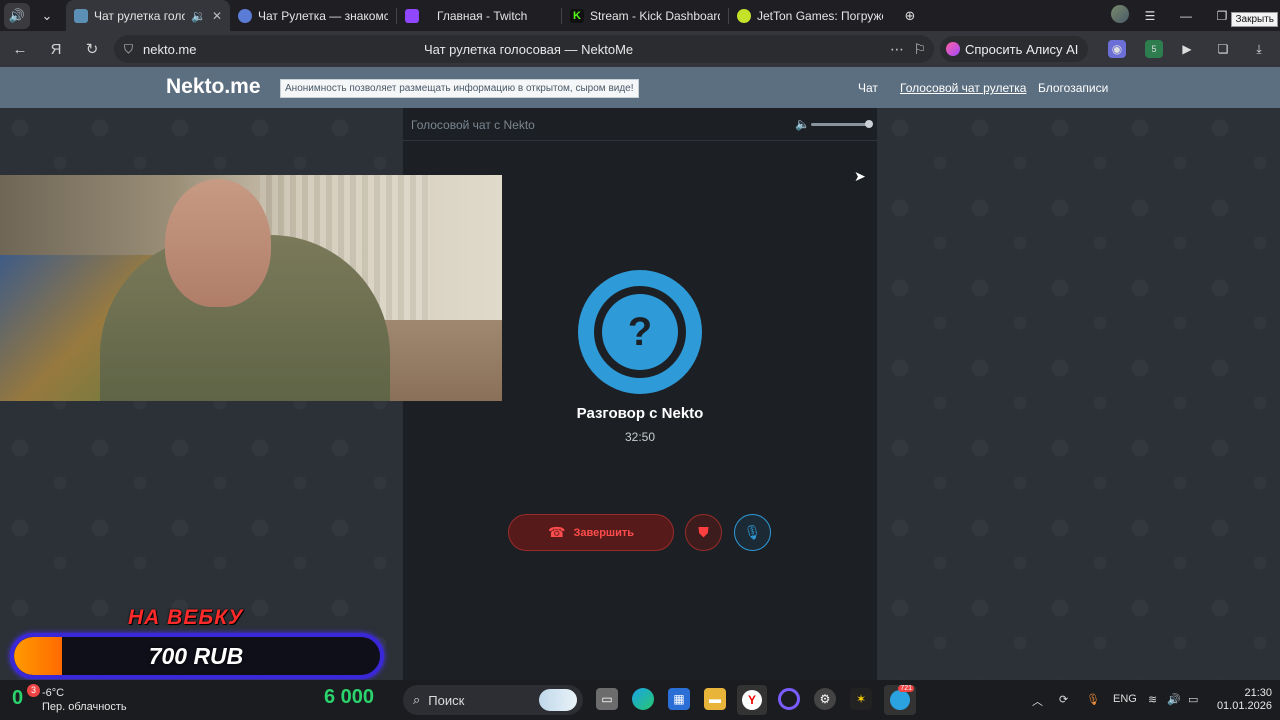  Describe the element at coordinates (213, 87) in the screenshot. I see `site-logo: Nekto.me` at that location.